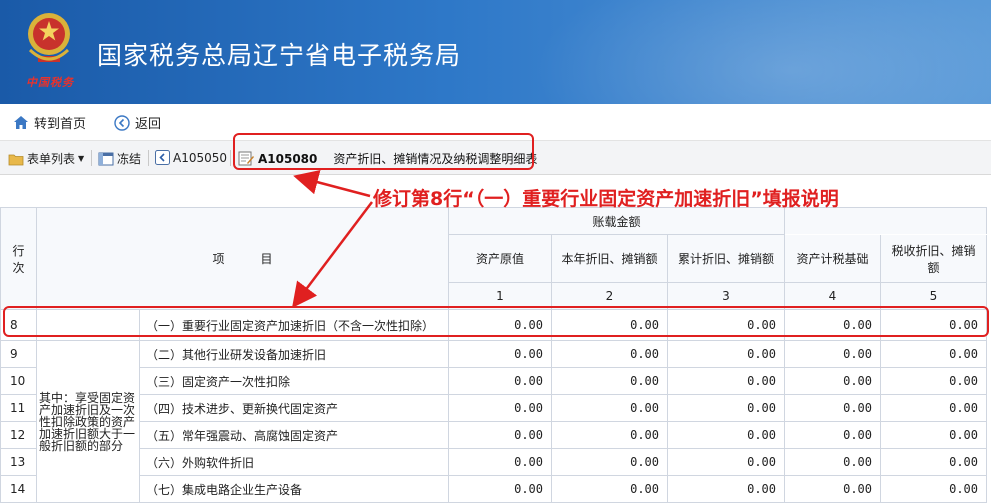  Describe the element at coordinates (616, 221) in the screenshot. I see `book-amount-header: 账载金额` at that location.